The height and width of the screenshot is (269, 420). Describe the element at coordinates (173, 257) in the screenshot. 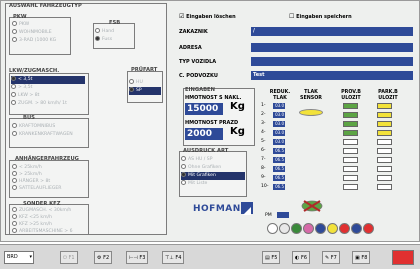

I see `f4-button: ⊤⊥ F4` at that location.